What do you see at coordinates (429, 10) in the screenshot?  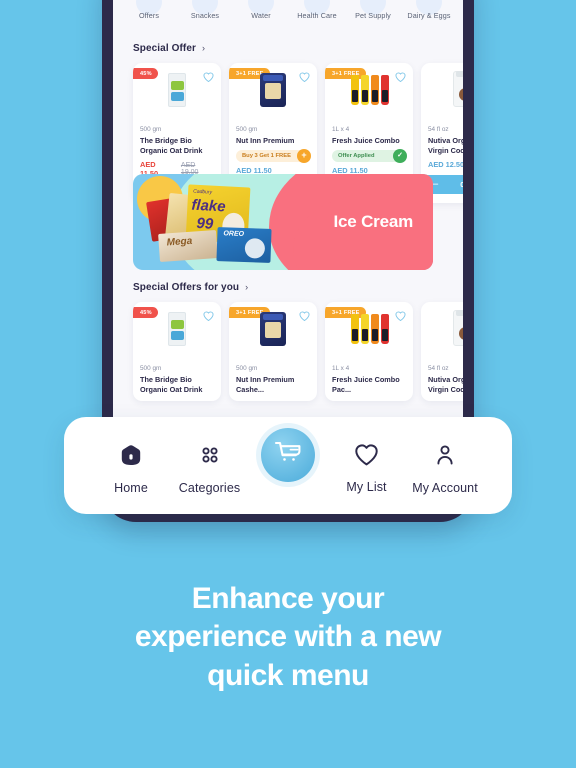 I see `category-item-dairy-eggs: Dairy & Eggs` at bounding box center [429, 10].